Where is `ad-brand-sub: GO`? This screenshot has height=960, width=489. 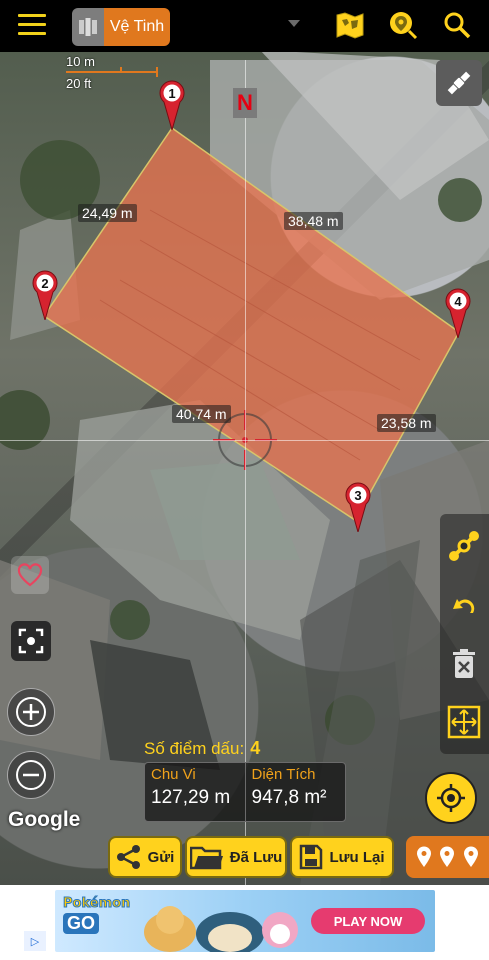 ad-brand-sub: GO is located at coordinates (81, 923).